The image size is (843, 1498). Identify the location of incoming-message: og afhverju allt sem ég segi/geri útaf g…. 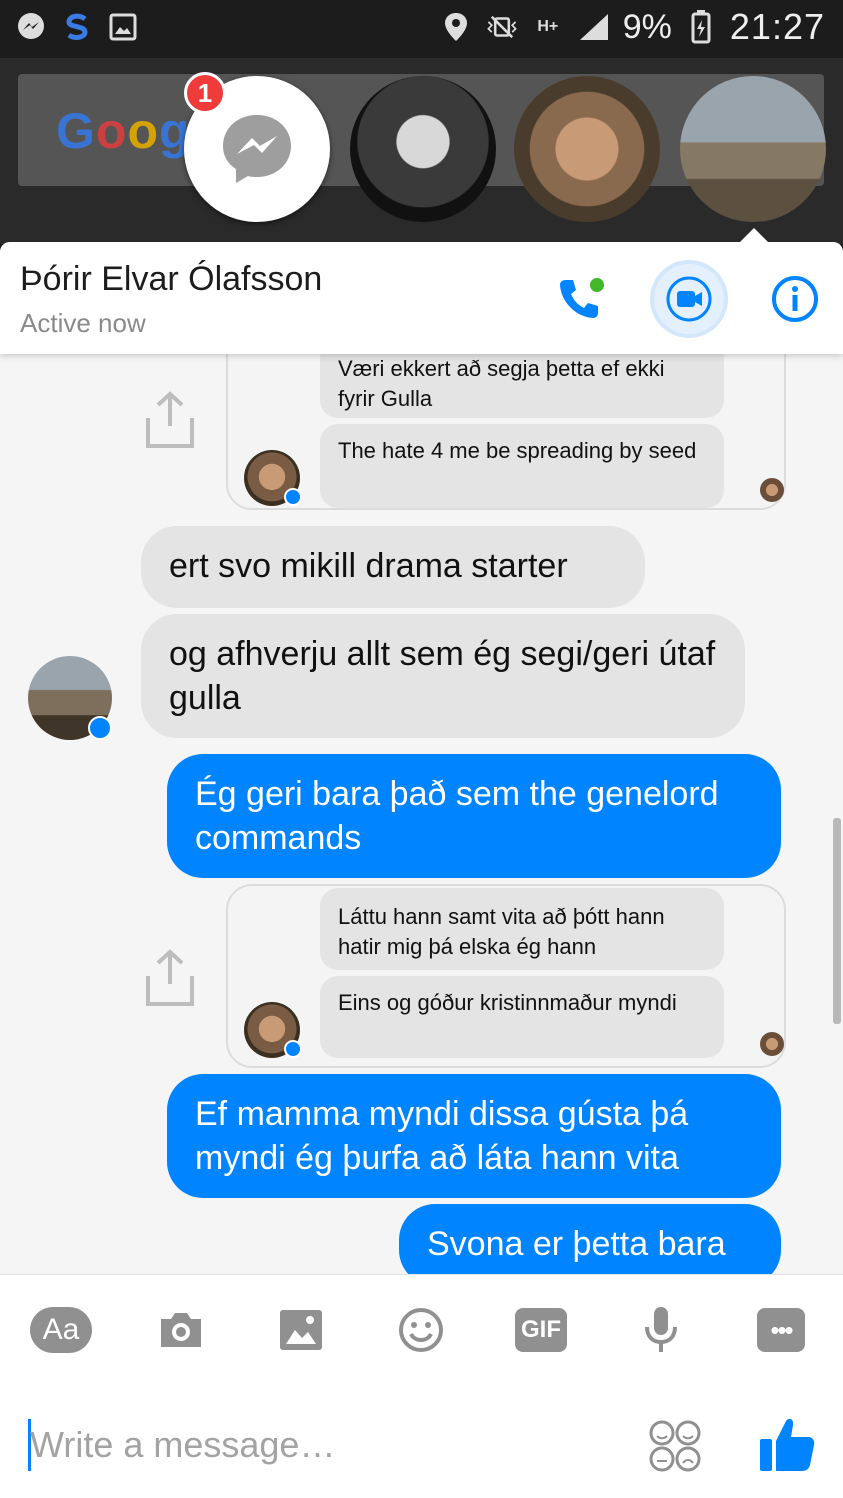
(443, 676).